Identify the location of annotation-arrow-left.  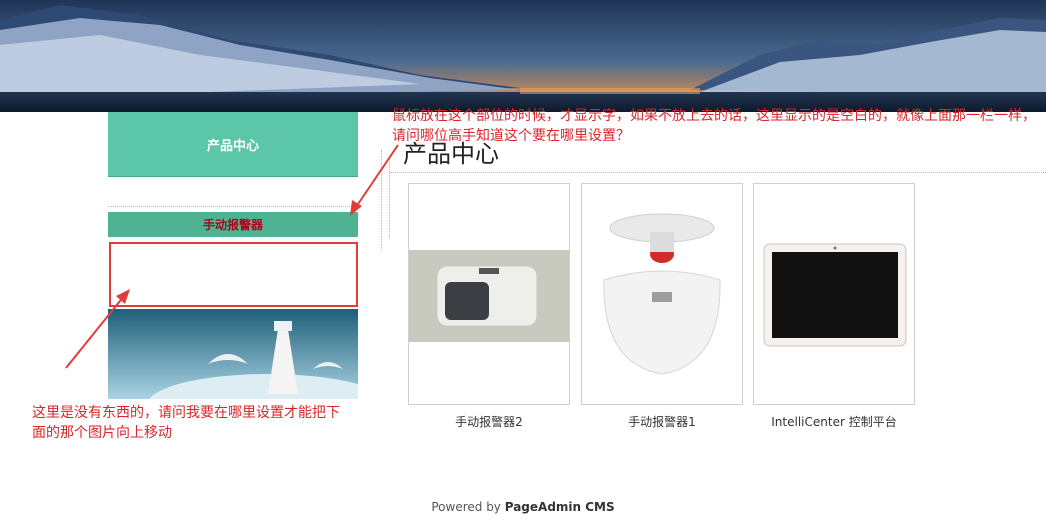
(95, 332).